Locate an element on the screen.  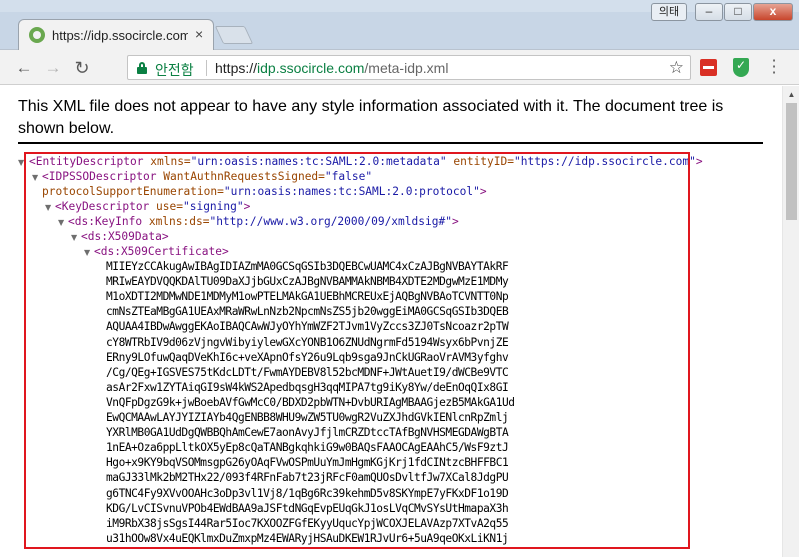
browser-title-bar: https://idp.ssocircle.com × 의태 – □ x is located at coordinates (399, 25).